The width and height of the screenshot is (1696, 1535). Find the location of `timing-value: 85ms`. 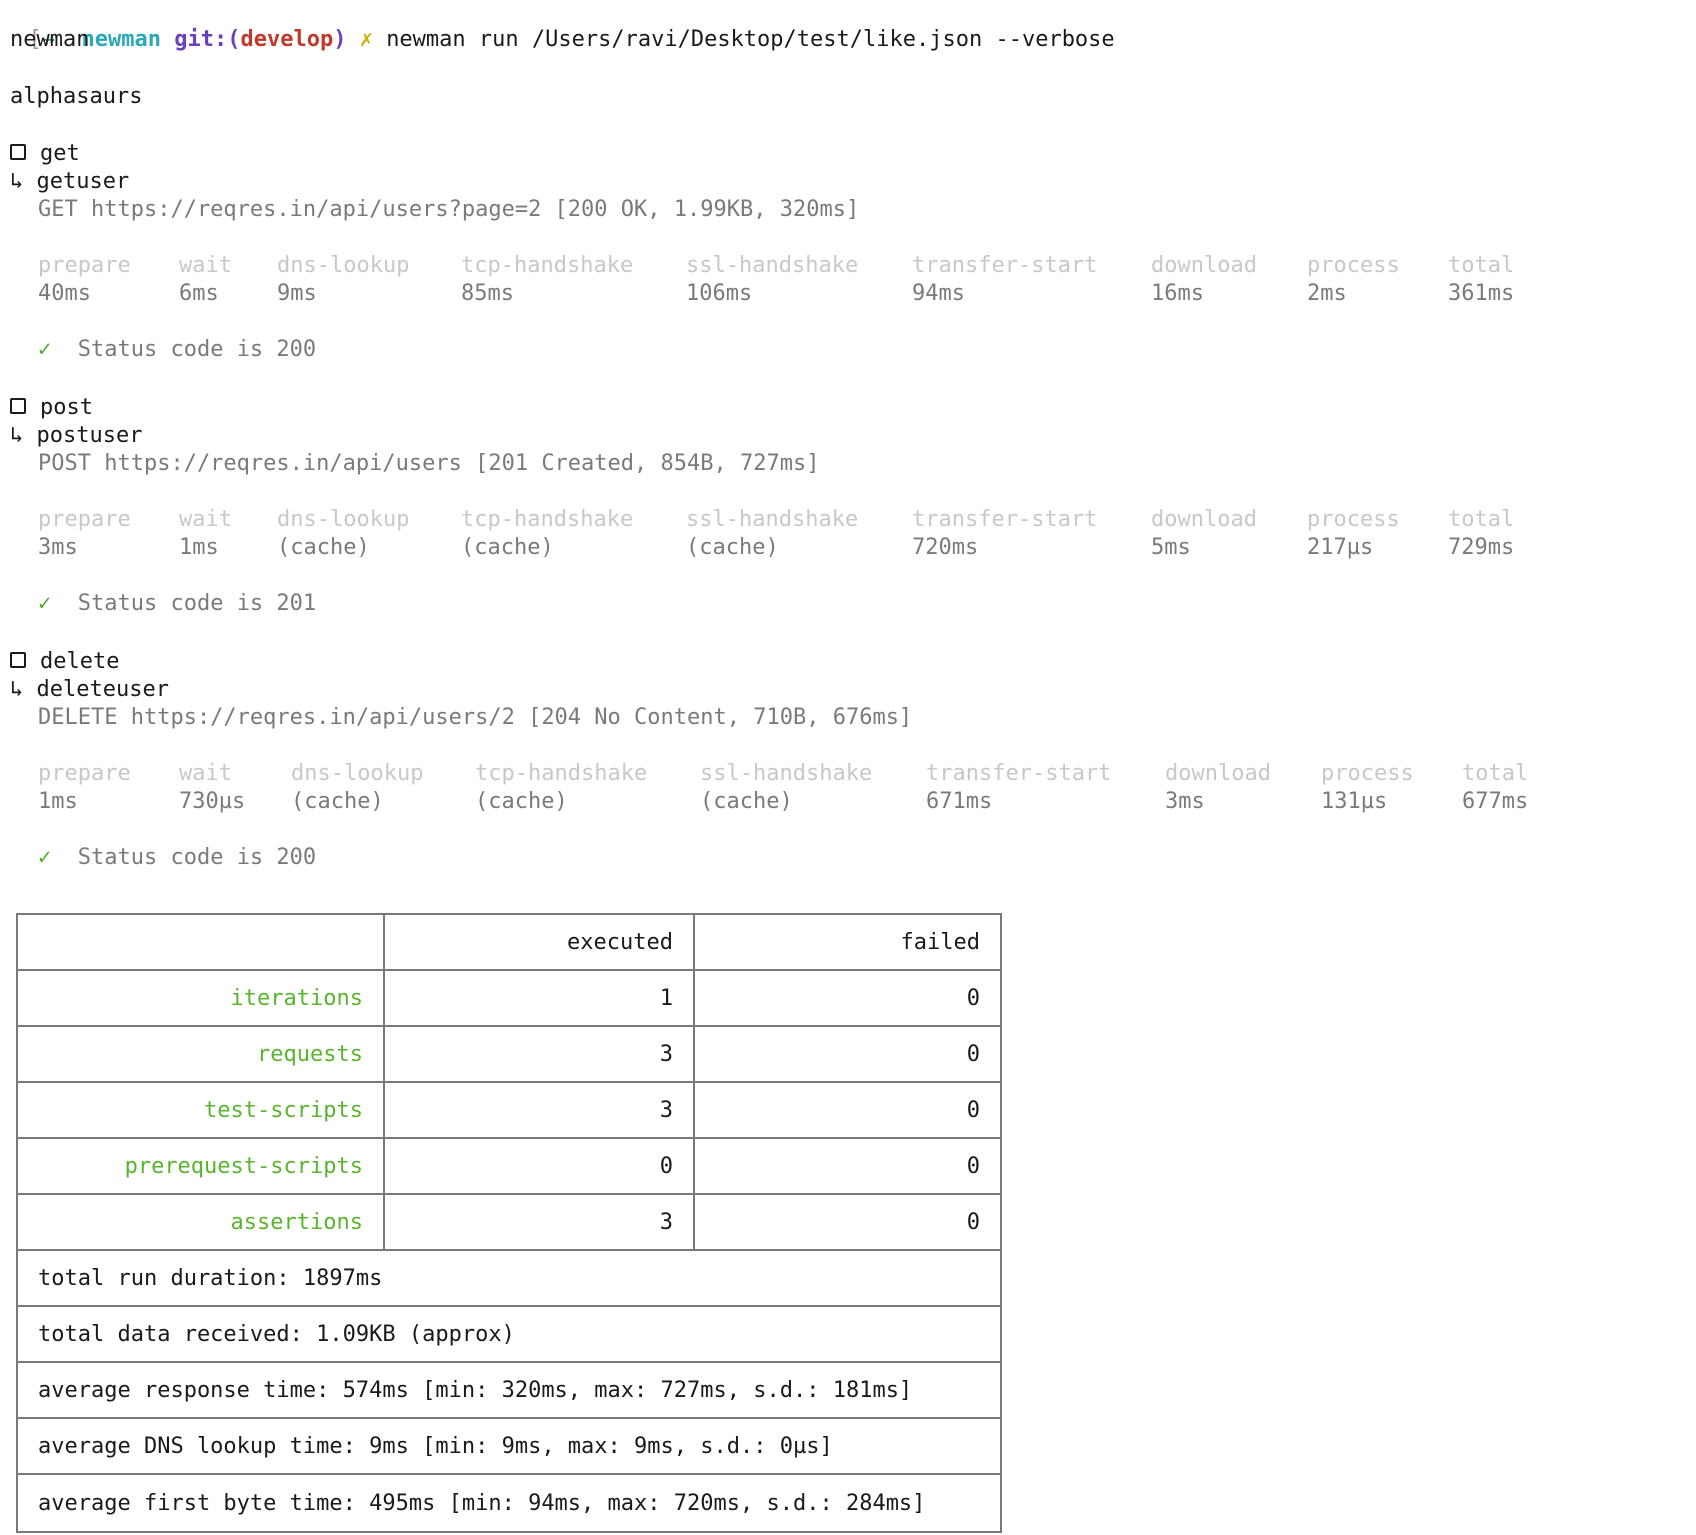

timing-value: 85ms is located at coordinates (487, 293).